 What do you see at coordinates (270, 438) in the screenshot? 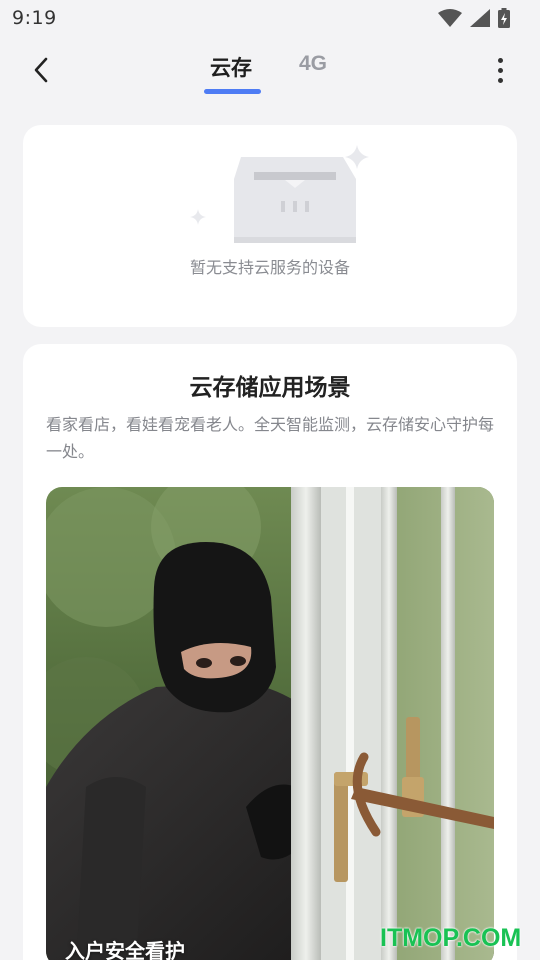
I see `scenes-description: 看家看店，看娃看宠看老人。全天智能监测，云存储安心守护每一处。` at bounding box center [270, 438].